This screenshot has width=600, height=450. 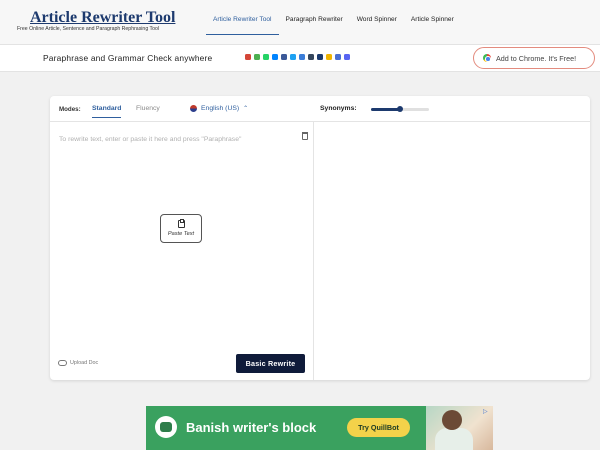 What do you see at coordinates (487, 58) in the screenshot?
I see `chrome-icon` at bounding box center [487, 58].